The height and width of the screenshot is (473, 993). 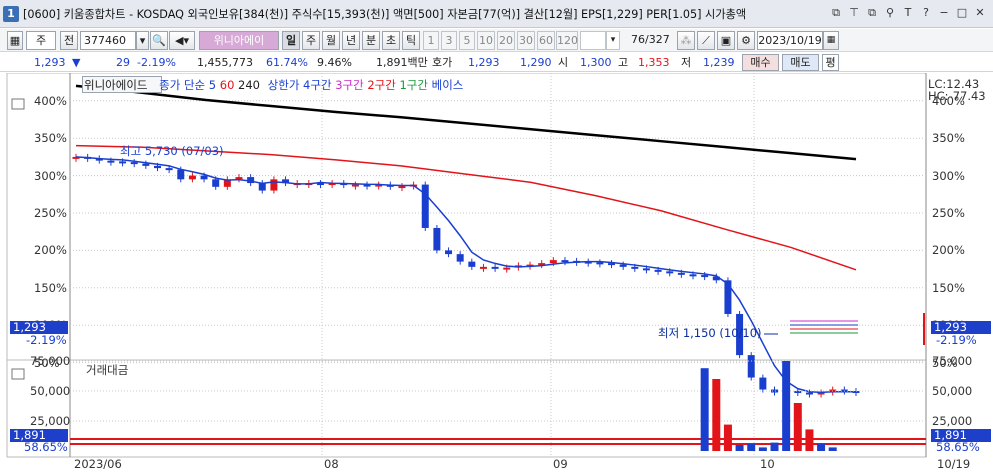 I want to click on close-icon: ✕, so click(x=980, y=13).